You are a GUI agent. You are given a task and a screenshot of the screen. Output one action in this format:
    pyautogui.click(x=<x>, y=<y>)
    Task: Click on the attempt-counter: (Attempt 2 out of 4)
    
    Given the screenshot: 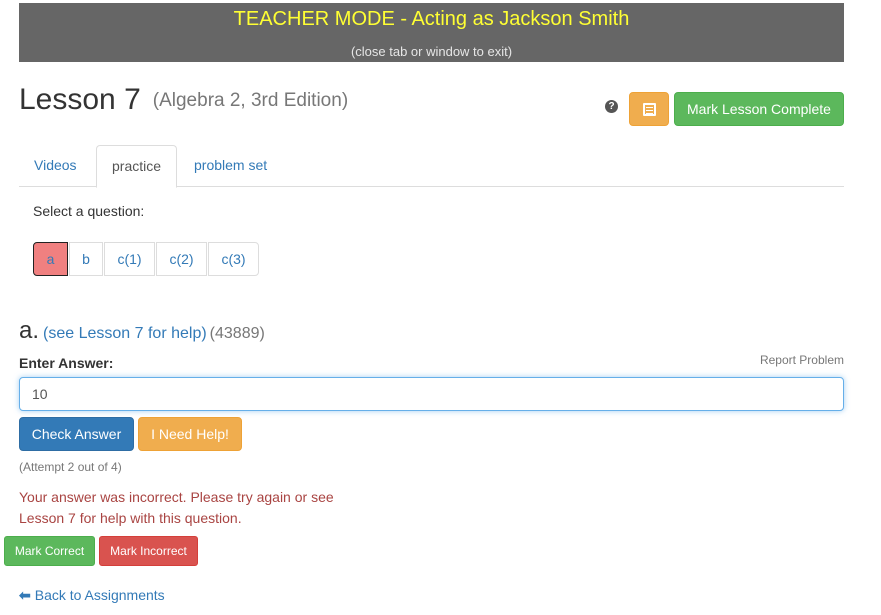 What is the action you would take?
    pyautogui.click(x=70, y=467)
    